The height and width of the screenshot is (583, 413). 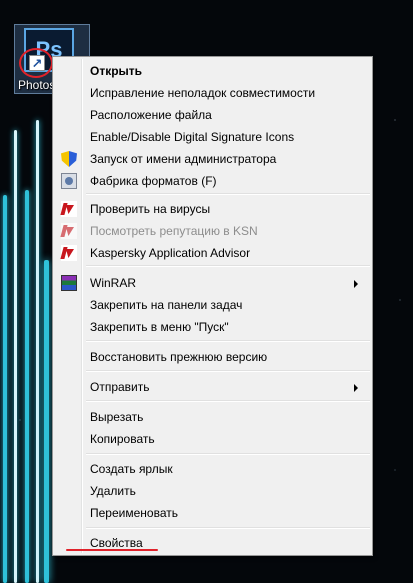 I want to click on menu-item-label: Kaspersky Application Advisor, so click(x=170, y=253).